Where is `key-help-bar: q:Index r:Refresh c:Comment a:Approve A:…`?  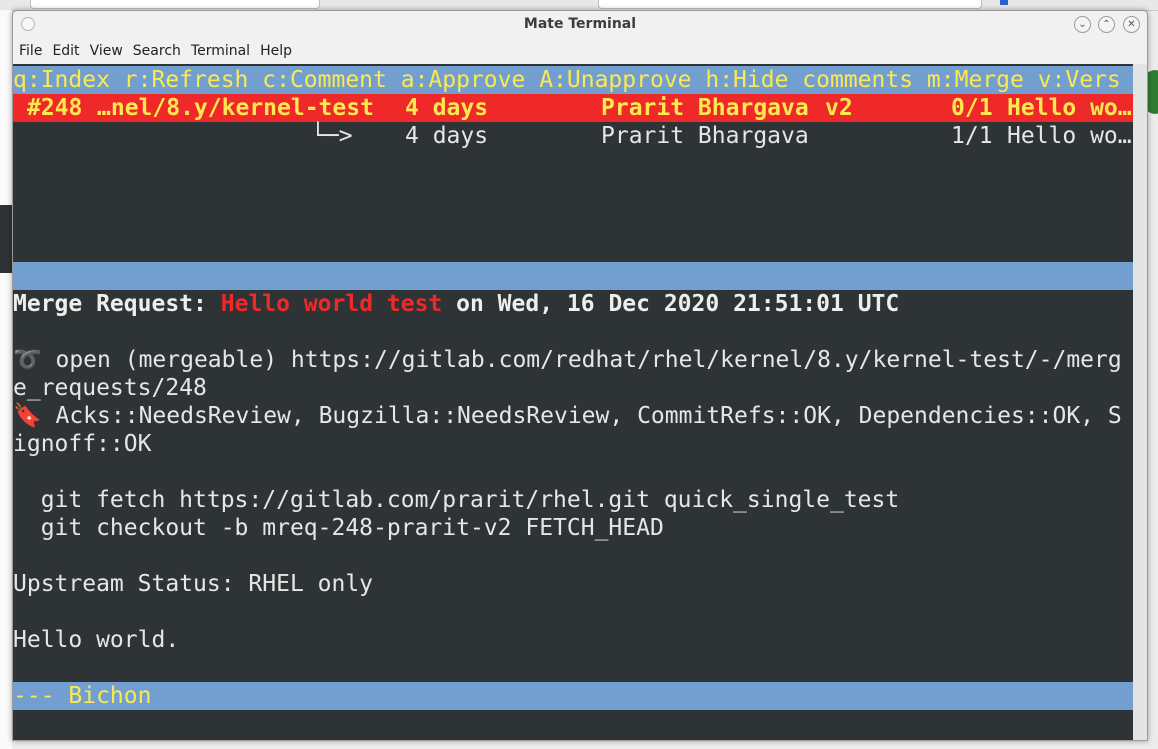 key-help-bar: q:Index r:Refresh c:Comment a:Approve A:… is located at coordinates (573, 80).